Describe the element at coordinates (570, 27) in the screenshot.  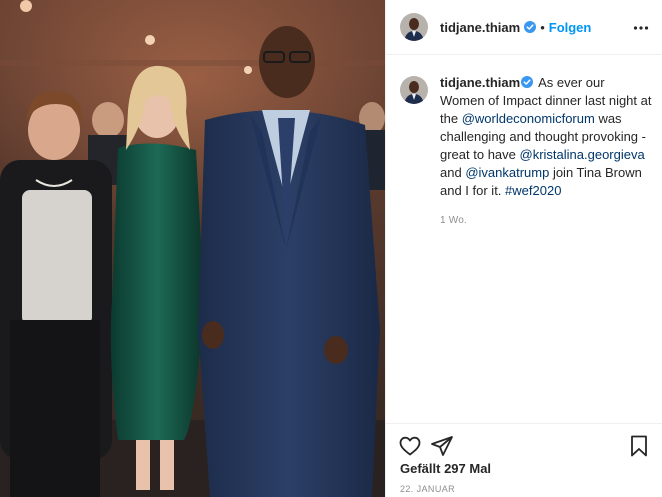
I see `follow-button: Folgen` at that location.